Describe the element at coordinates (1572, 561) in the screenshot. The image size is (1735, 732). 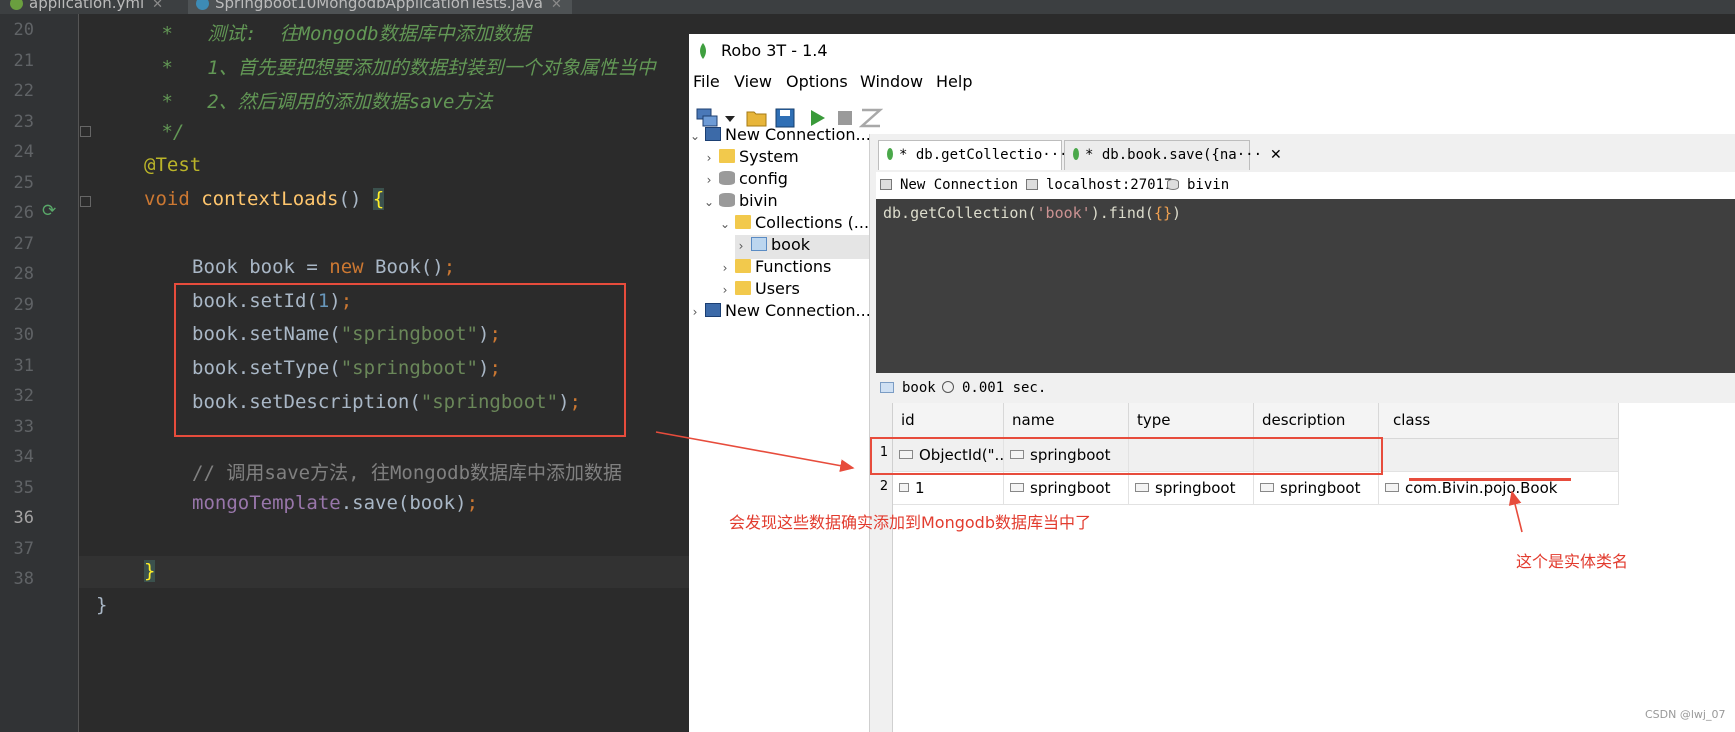
I see `annotation-note-class: 这个是实体类名` at that location.